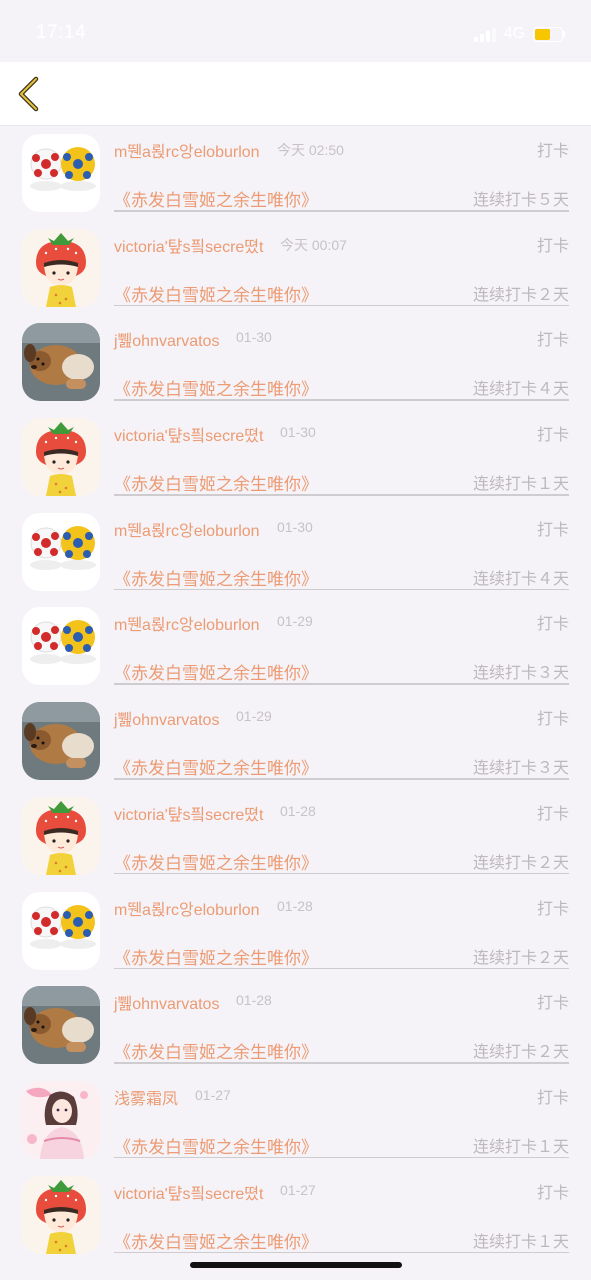  What do you see at coordinates (484, 34) in the screenshot?
I see `signal-icon` at bounding box center [484, 34].